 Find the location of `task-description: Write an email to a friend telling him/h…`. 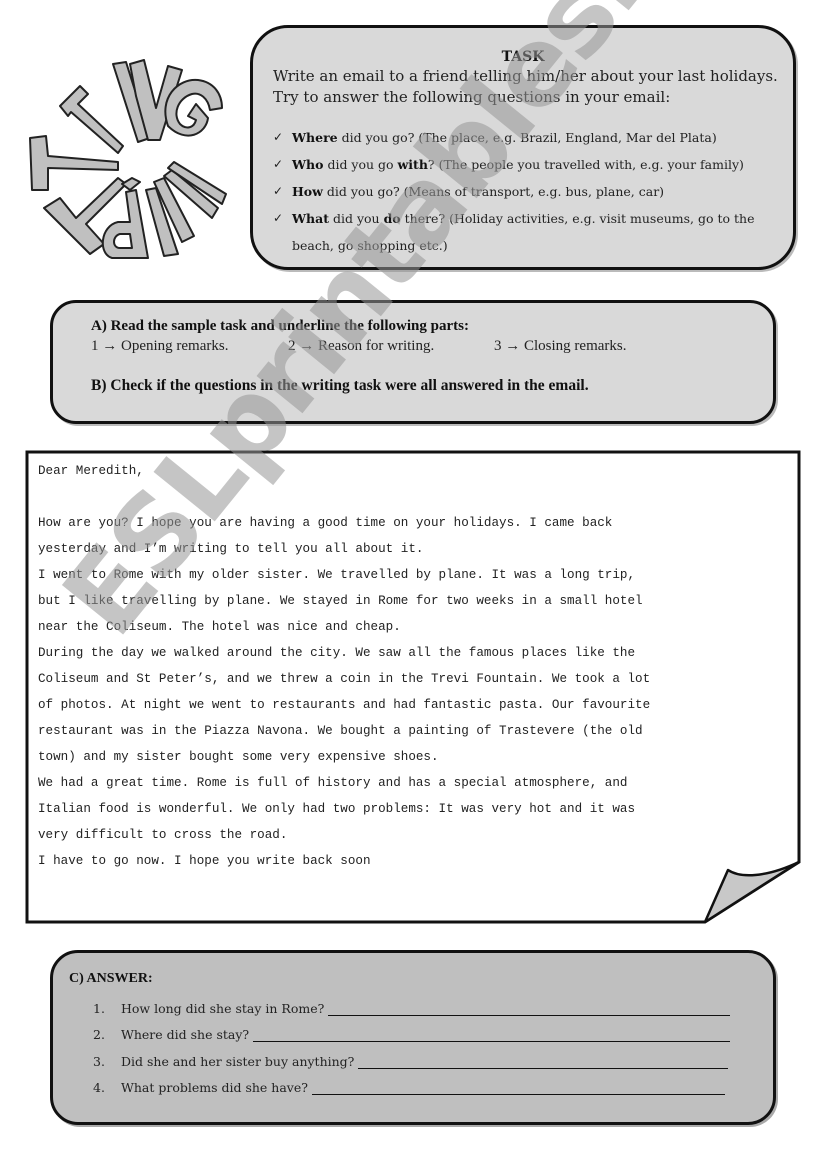

task-description: Write an email to a friend telling him/h… is located at coordinates (525, 86).